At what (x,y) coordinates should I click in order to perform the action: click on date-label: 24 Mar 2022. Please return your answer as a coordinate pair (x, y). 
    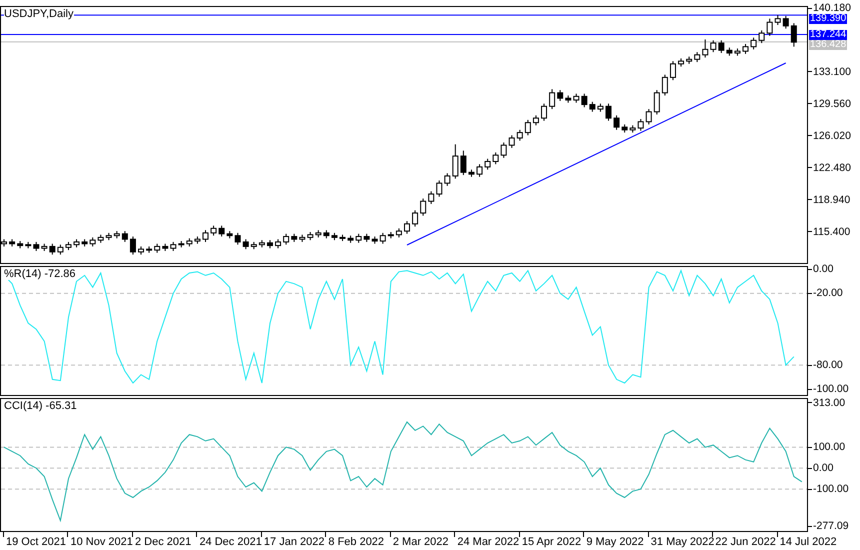
    Looking at the image, I should click on (487, 541).